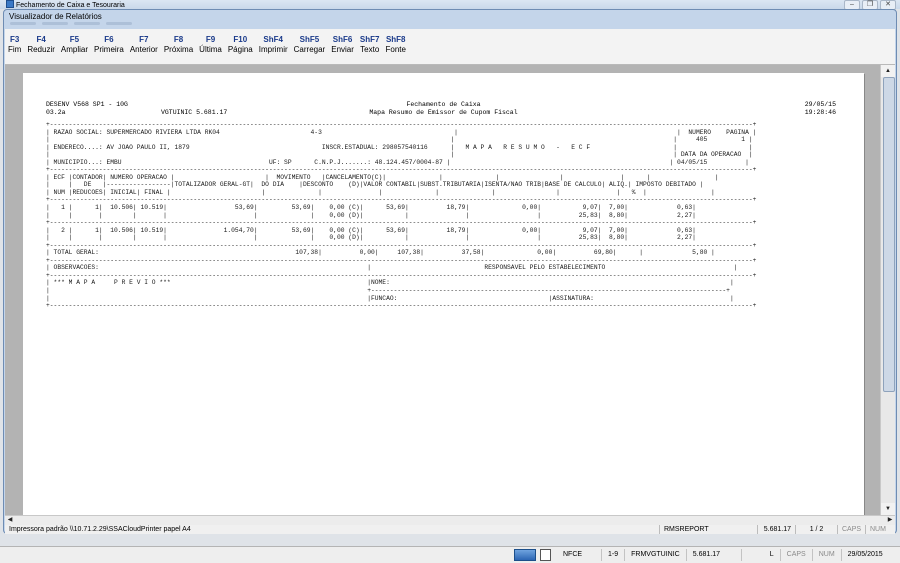 The height and width of the screenshot is (563, 900). Describe the element at coordinates (817, 529) in the screenshot. I see `status-page: 1 / 2` at that location.